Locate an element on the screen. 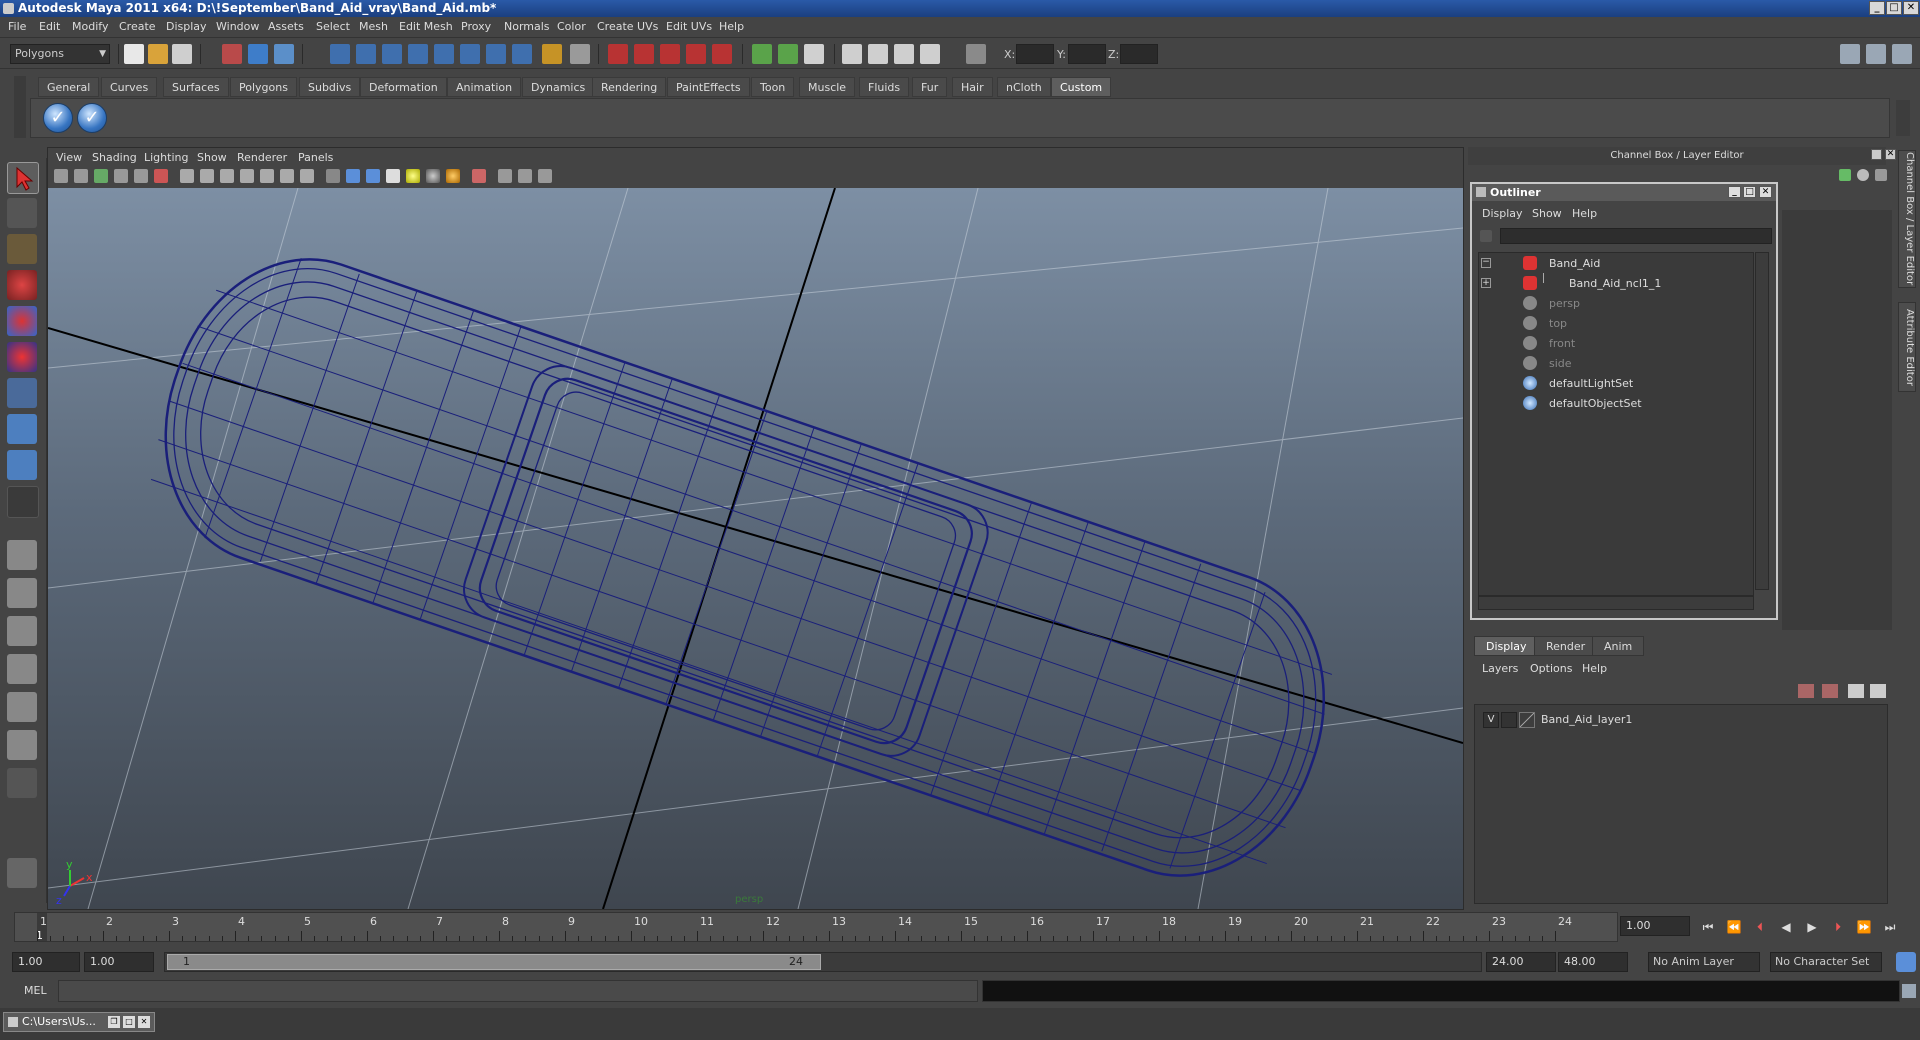 The image size is (1920, 1040). layer-menu-help: Help is located at coordinates (1594, 668).